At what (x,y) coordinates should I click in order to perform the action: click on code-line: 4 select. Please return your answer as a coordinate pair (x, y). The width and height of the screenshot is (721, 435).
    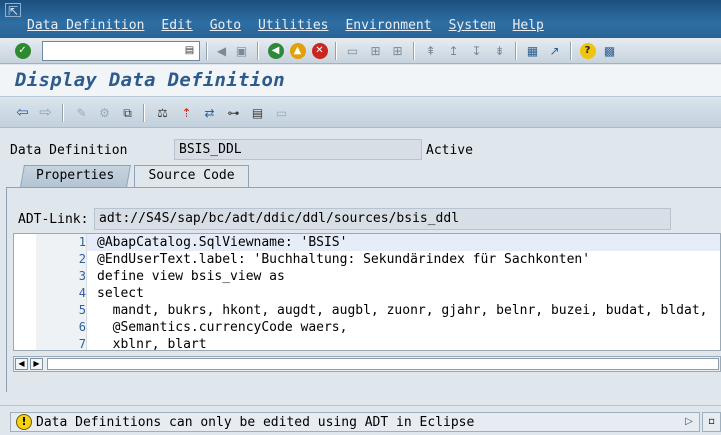
    Looking at the image, I should click on (367, 293).